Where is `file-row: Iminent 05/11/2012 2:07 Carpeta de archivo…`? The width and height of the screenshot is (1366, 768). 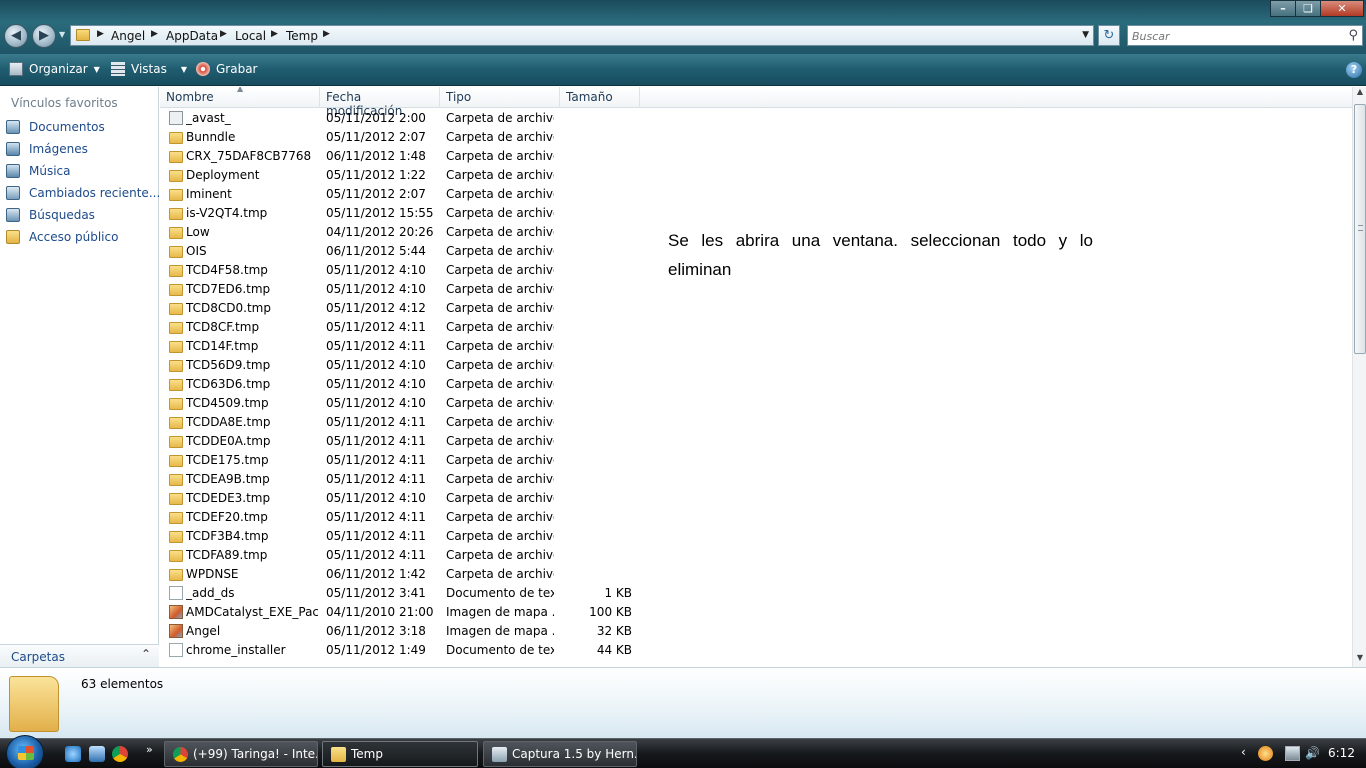 file-row: Iminent 05/11/2012 2:07 Carpeta de archivo… is located at coordinates (400, 194).